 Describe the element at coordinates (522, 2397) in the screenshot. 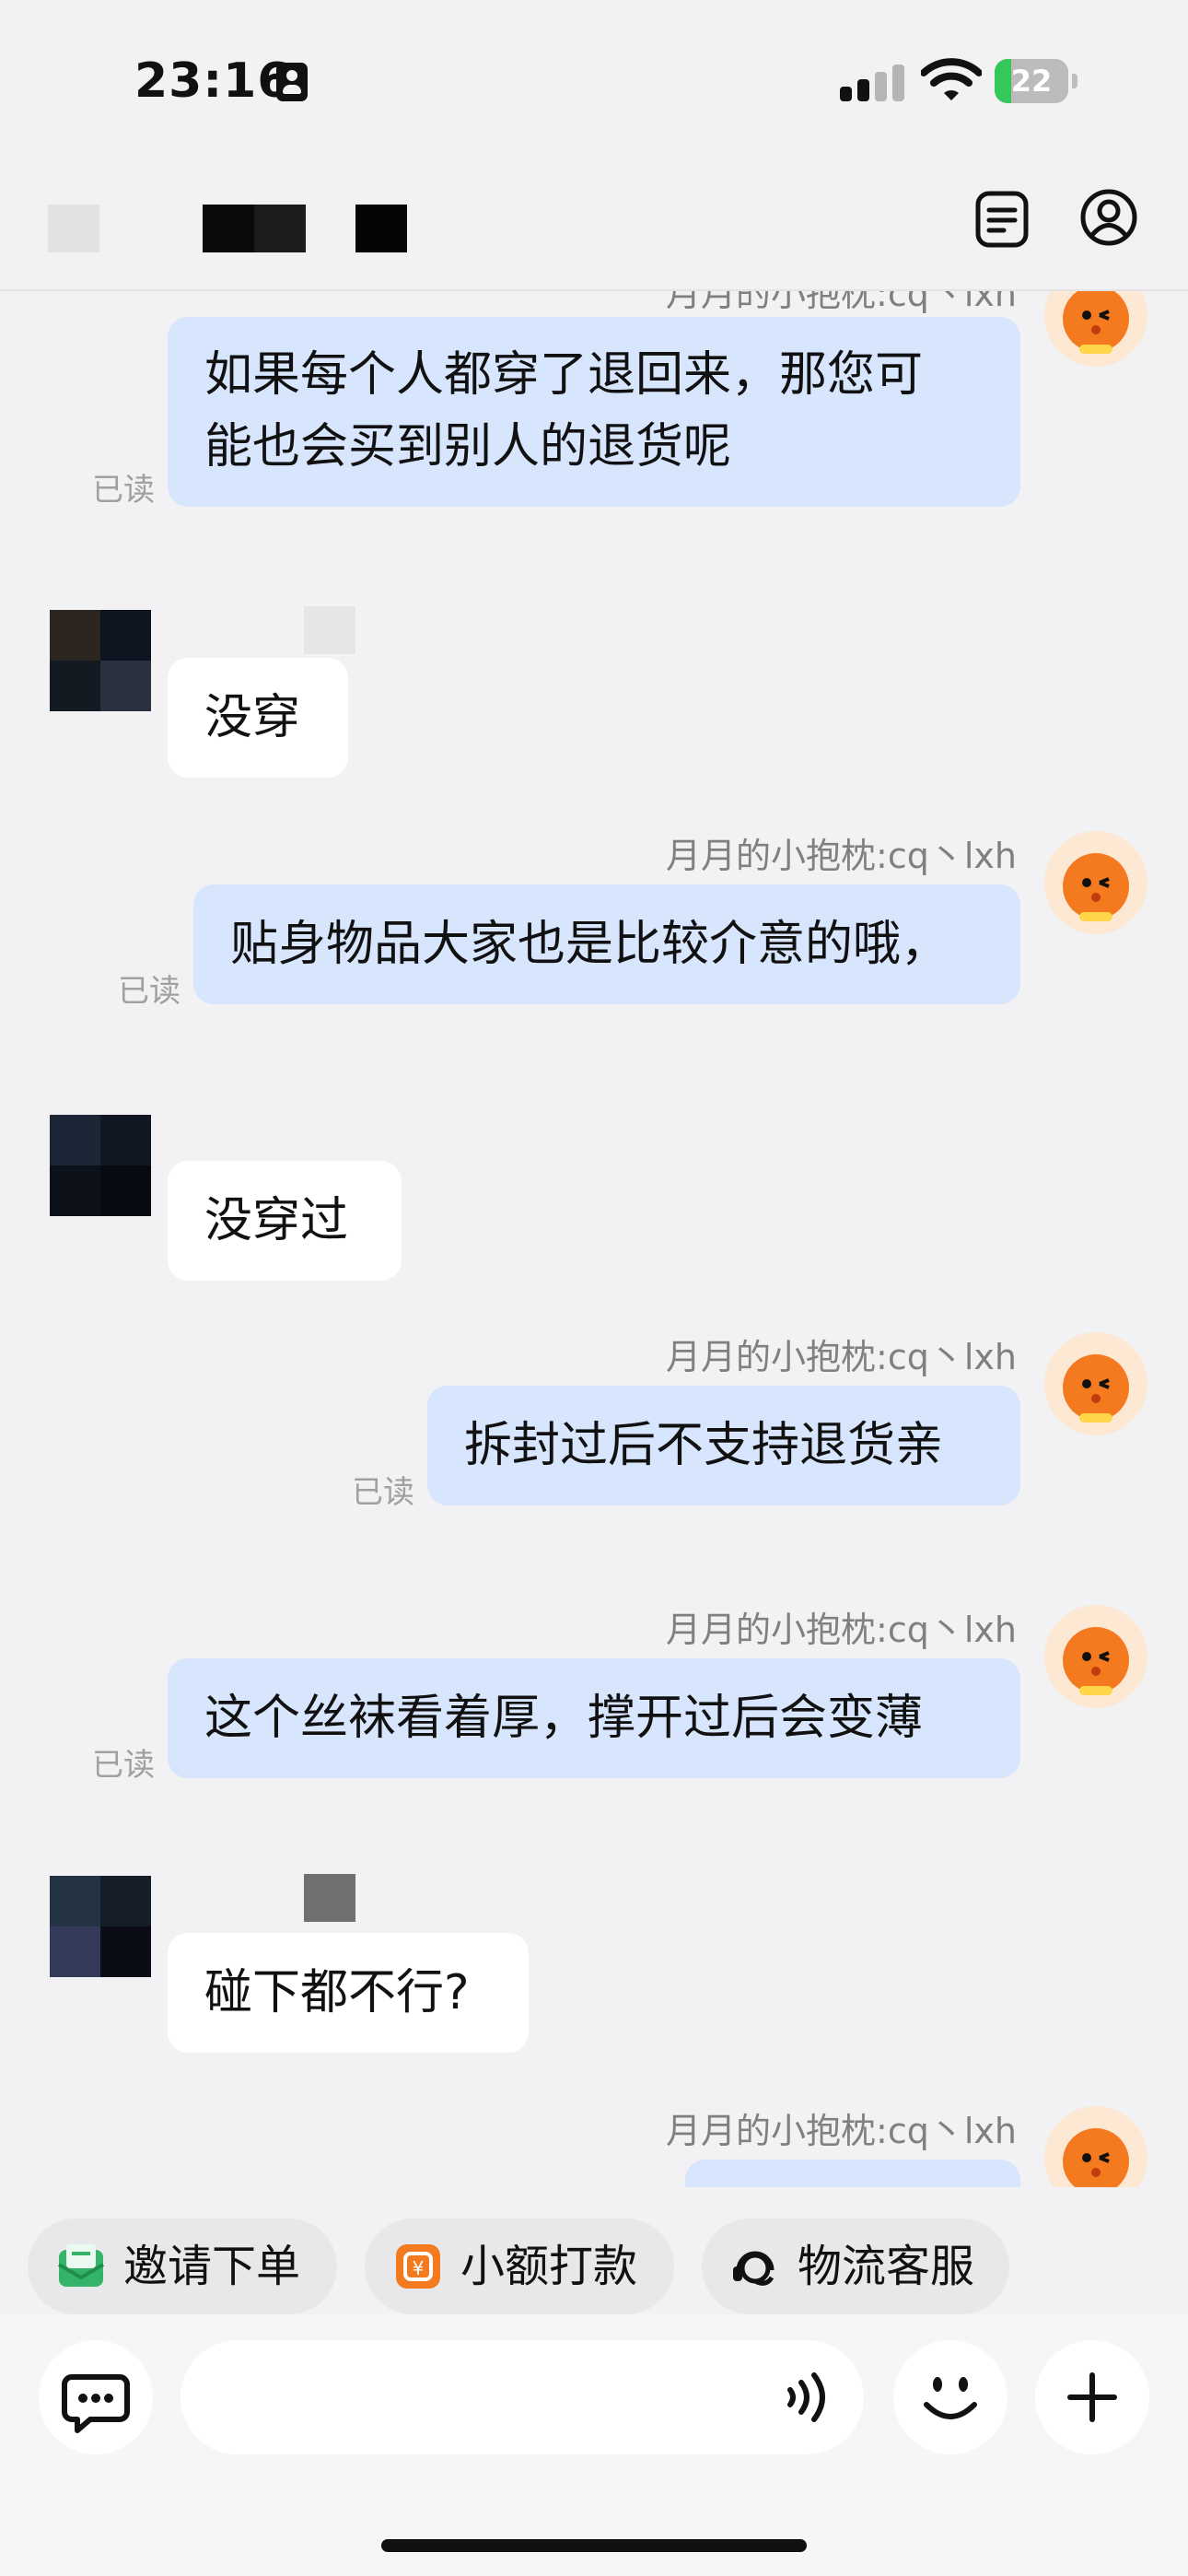

I see `message-input` at that location.